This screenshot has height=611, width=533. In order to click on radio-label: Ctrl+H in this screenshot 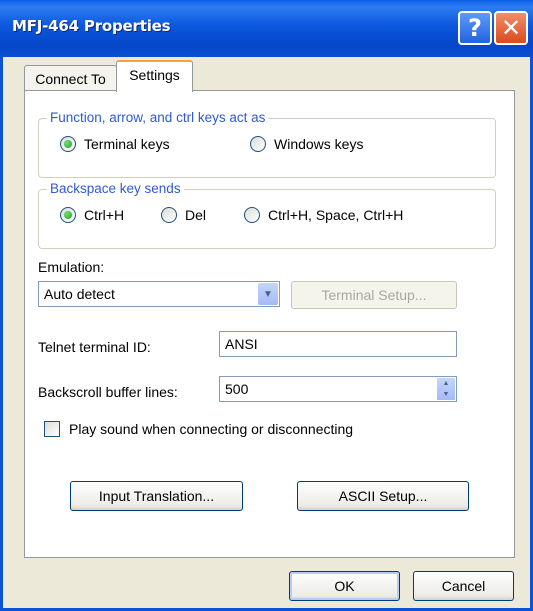, I will do `click(104, 215)`.